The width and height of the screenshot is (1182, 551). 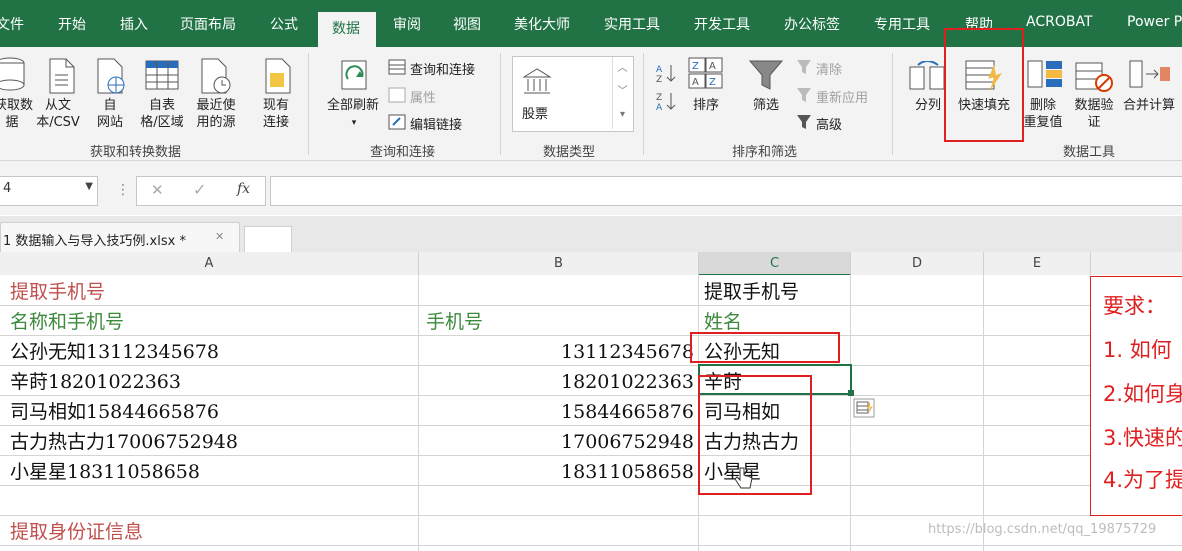 What do you see at coordinates (864, 408) in the screenshot?
I see `flash-fill-options-icon` at bounding box center [864, 408].